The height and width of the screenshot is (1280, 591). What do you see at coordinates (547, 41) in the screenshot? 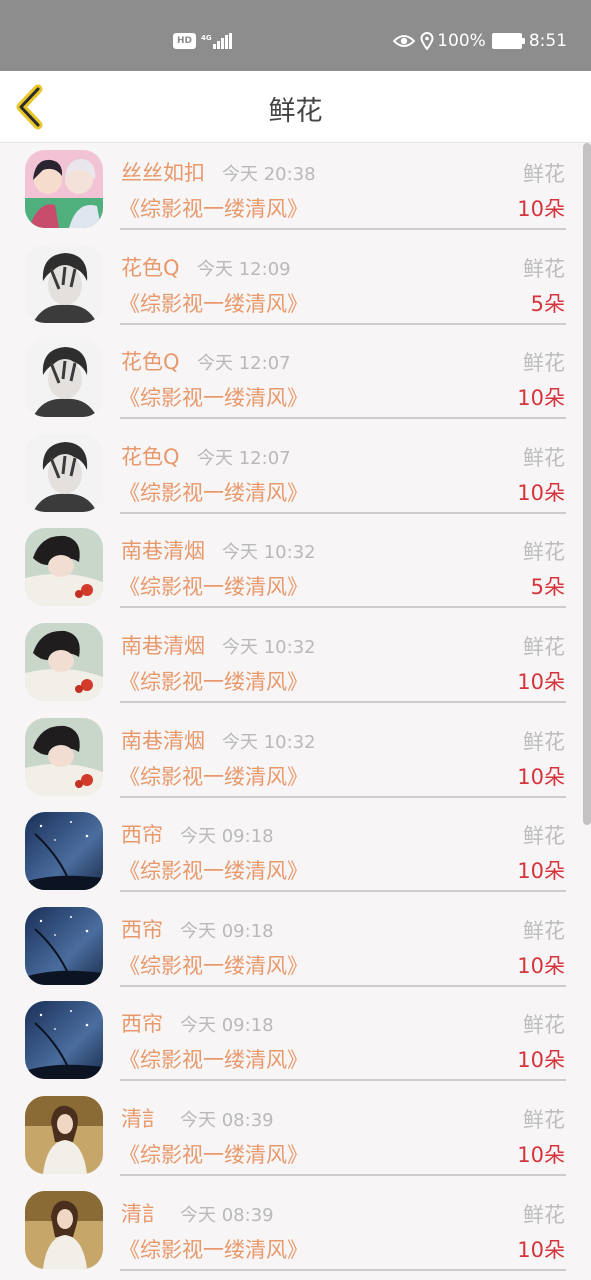
I see `clock: 8:51` at bounding box center [547, 41].